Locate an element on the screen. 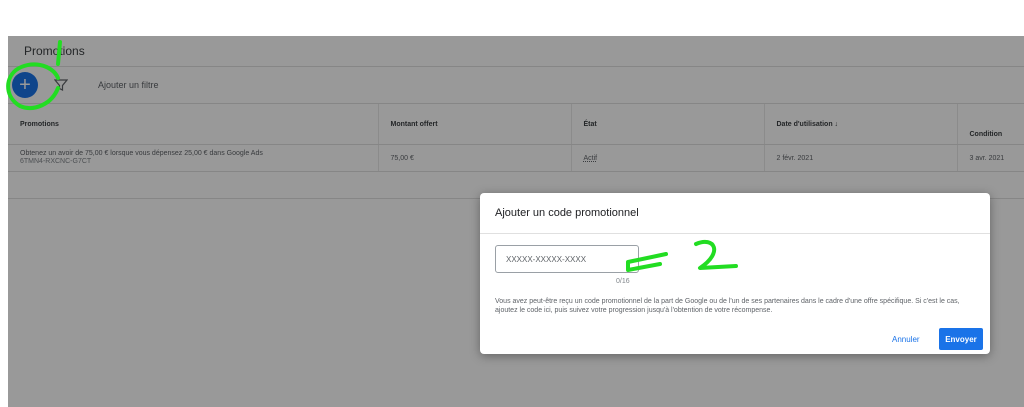 This screenshot has height=407, width=1024. promo-code-input is located at coordinates (567, 259).